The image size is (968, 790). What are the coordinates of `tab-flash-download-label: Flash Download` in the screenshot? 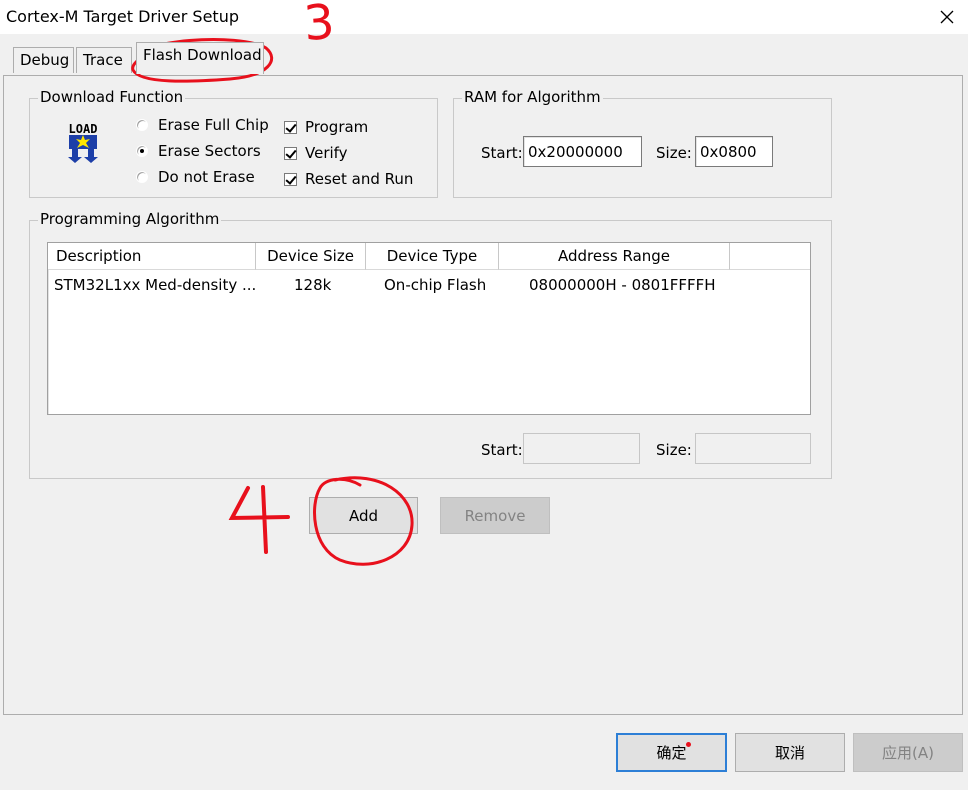 It's located at (202, 55).